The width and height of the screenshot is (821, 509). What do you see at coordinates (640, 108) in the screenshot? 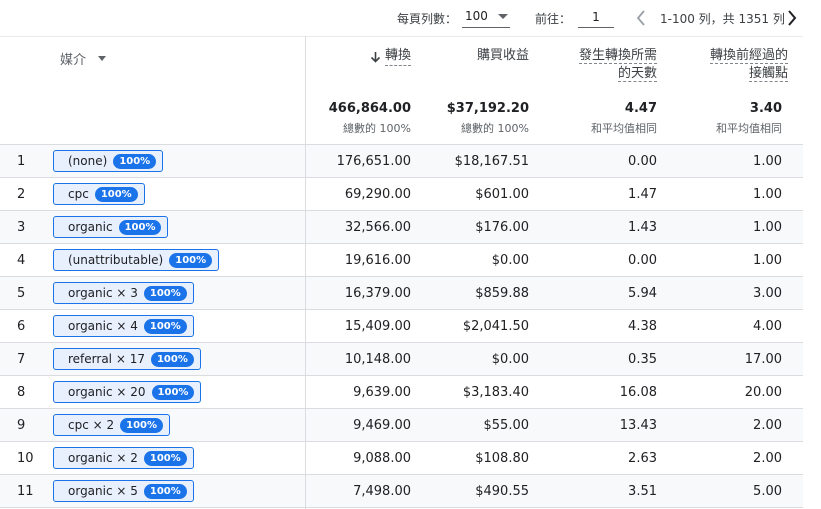
I see `total-value: 4.47` at bounding box center [640, 108].